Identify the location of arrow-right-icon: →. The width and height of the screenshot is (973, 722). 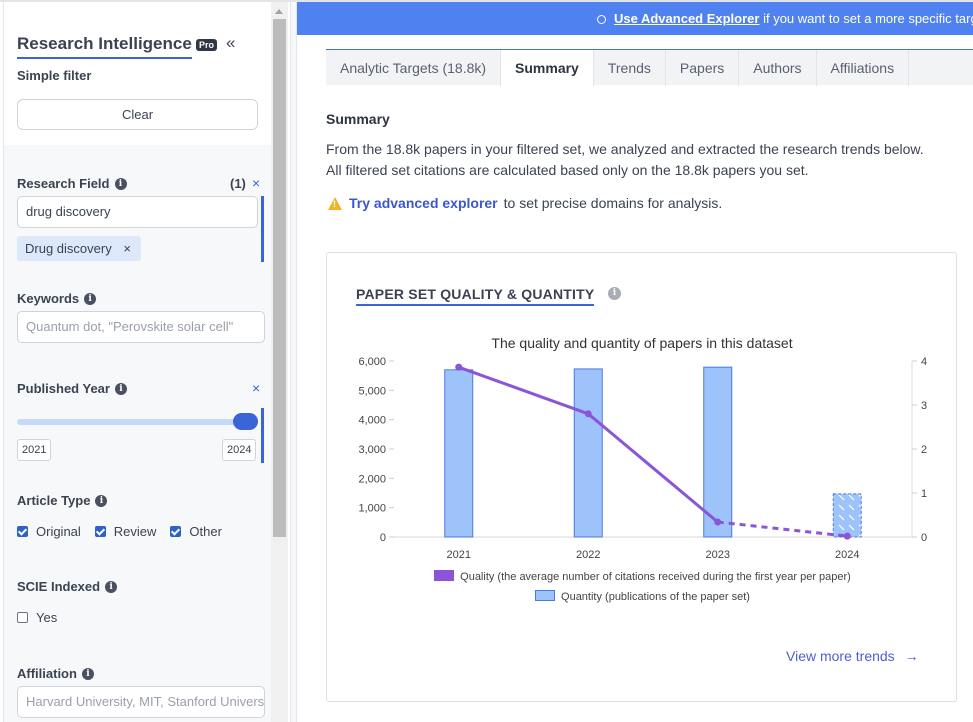
(911, 656).